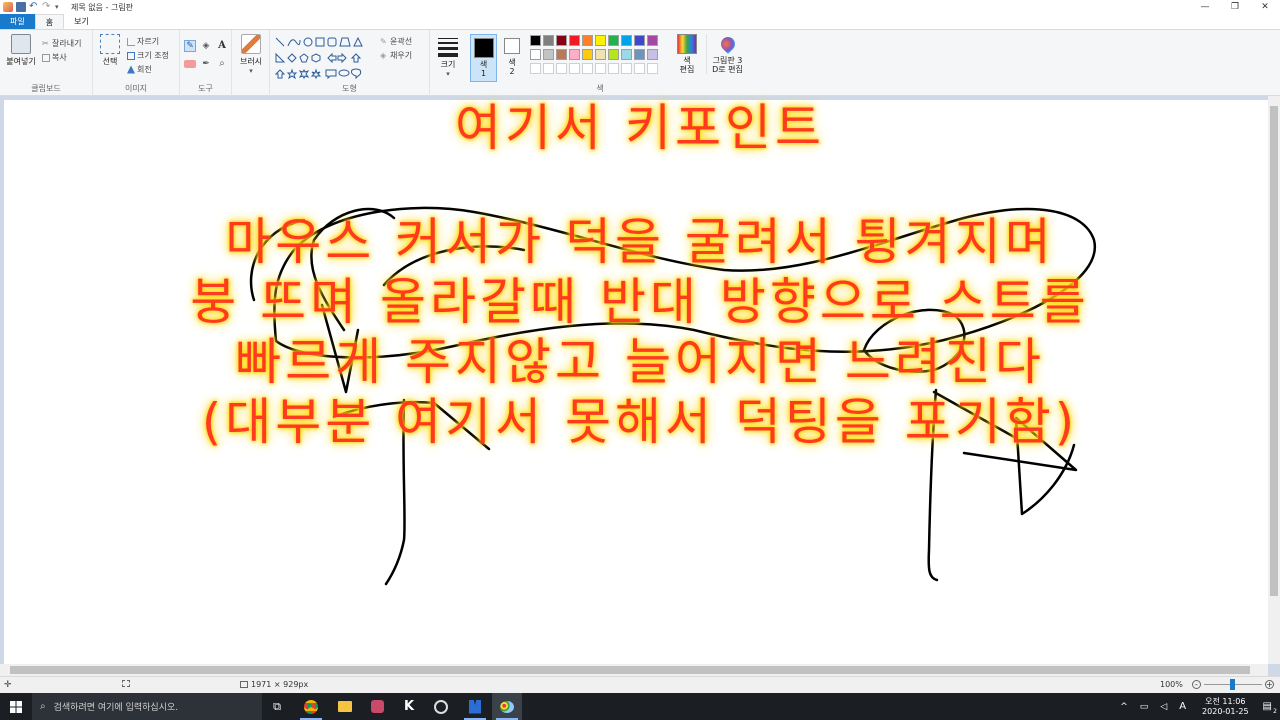  I want to click on paint-app-icon, so click(8, 7).